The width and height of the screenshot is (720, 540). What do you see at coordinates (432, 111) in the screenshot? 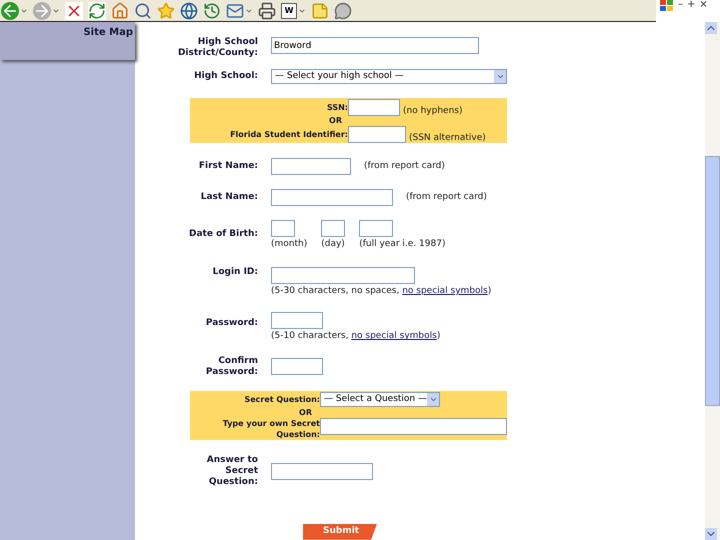
I see `hint-text: (no hyphens)` at bounding box center [432, 111].